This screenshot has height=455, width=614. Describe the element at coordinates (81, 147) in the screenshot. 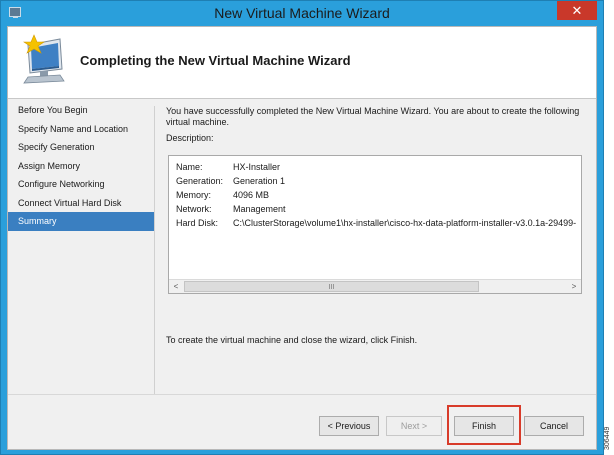

I see `nav-item-specify-generation: Specify Generation` at that location.